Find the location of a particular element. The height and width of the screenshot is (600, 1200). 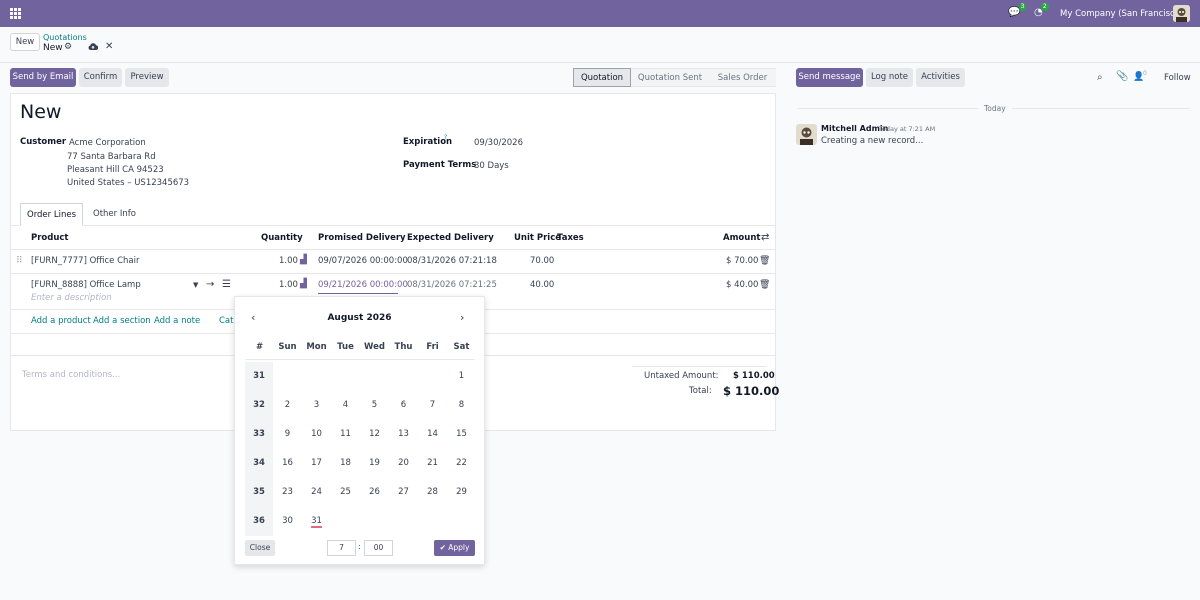

calendar-day: 2 is located at coordinates (287, 405).